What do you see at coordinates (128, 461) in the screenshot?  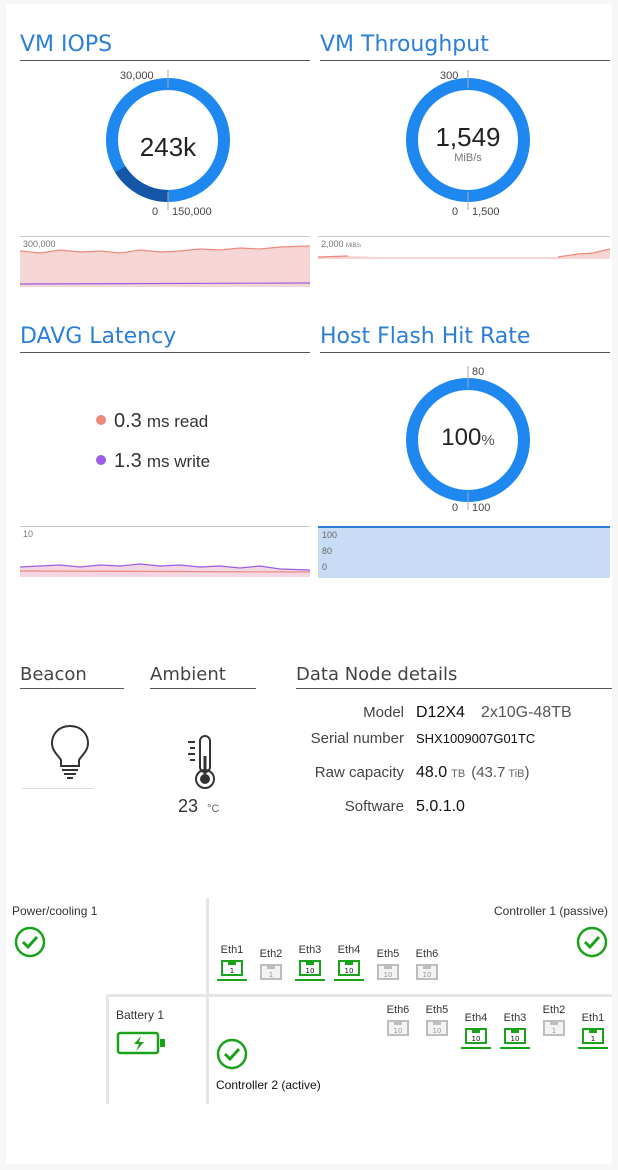 I see `latency-write-value: 1.3` at bounding box center [128, 461].